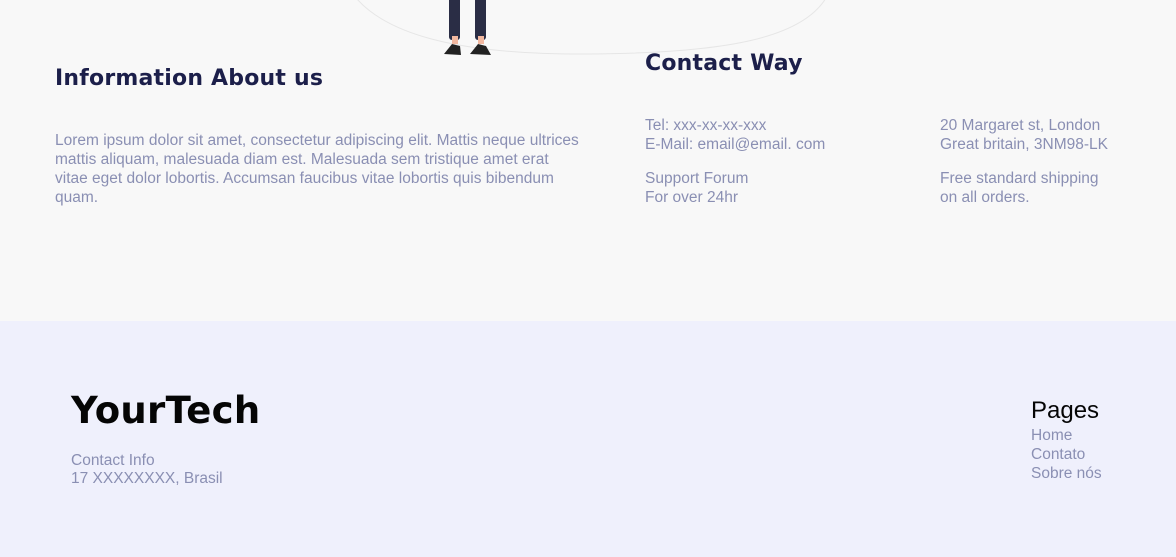 The image size is (1176, 557). What do you see at coordinates (706, 125) in the screenshot?
I see `contact-tel: Tel: xxx-xx-xx-xxx` at bounding box center [706, 125].